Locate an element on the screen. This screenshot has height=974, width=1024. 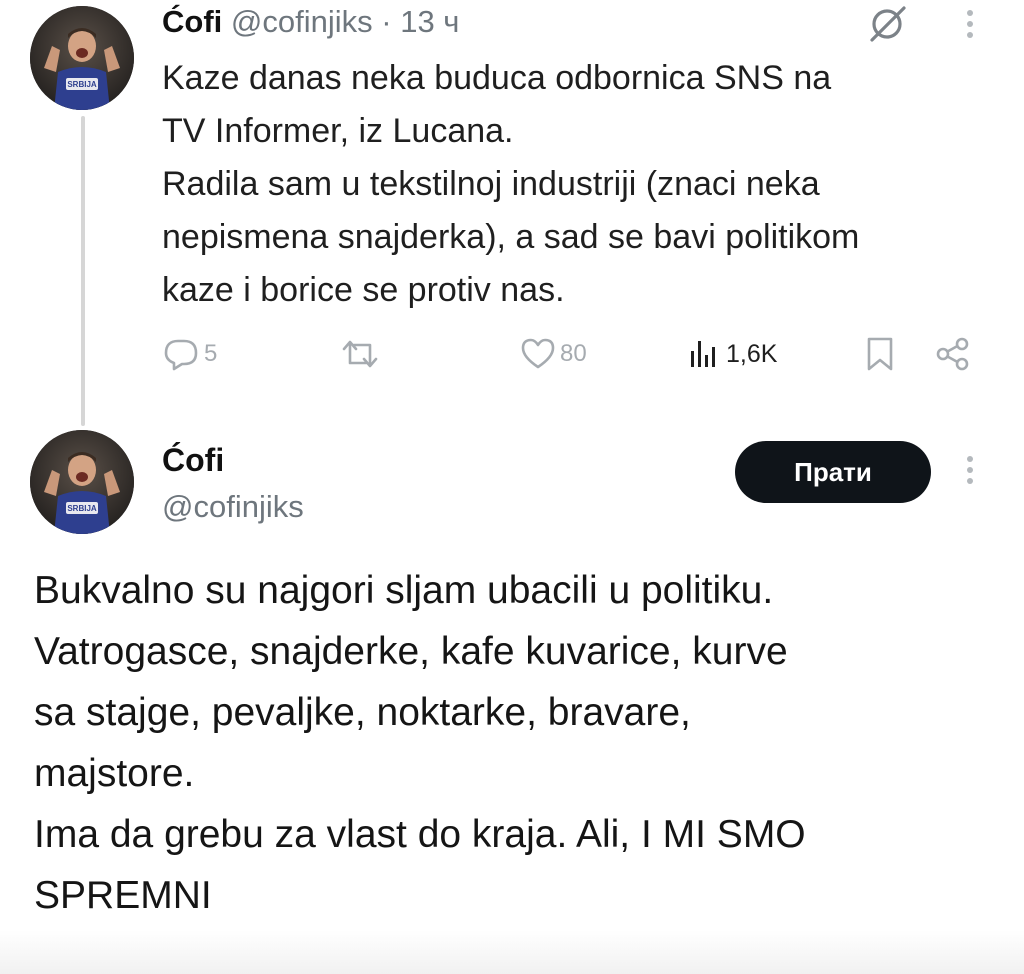
tweet2-line-4: majstore. is located at coordinates (114, 773).